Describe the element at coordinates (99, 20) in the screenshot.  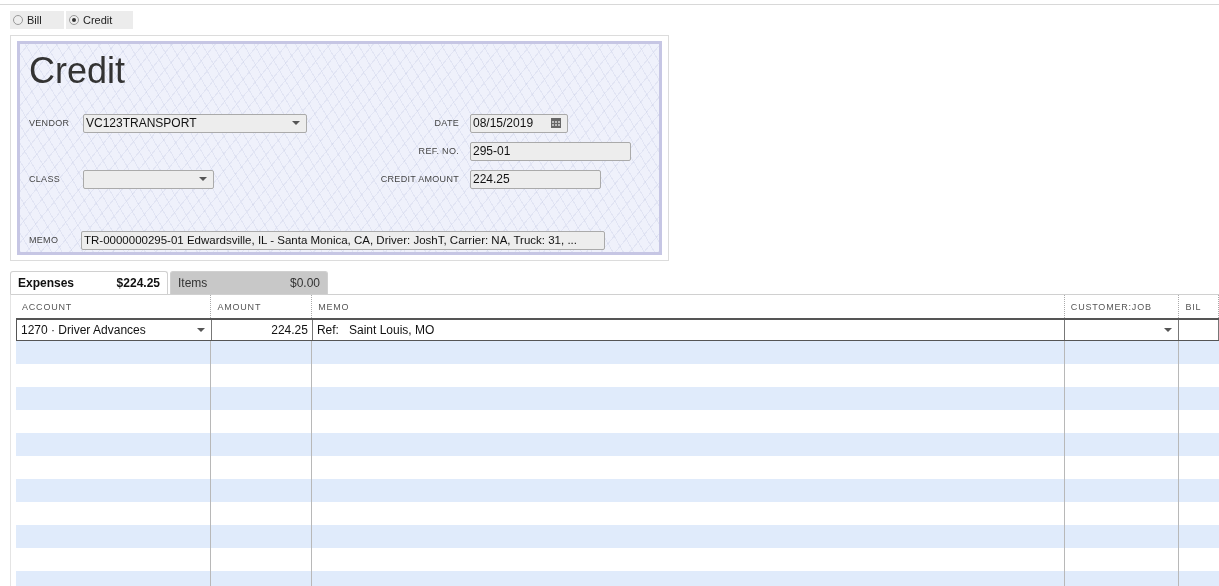
I see `mode-radio: Credit` at that location.